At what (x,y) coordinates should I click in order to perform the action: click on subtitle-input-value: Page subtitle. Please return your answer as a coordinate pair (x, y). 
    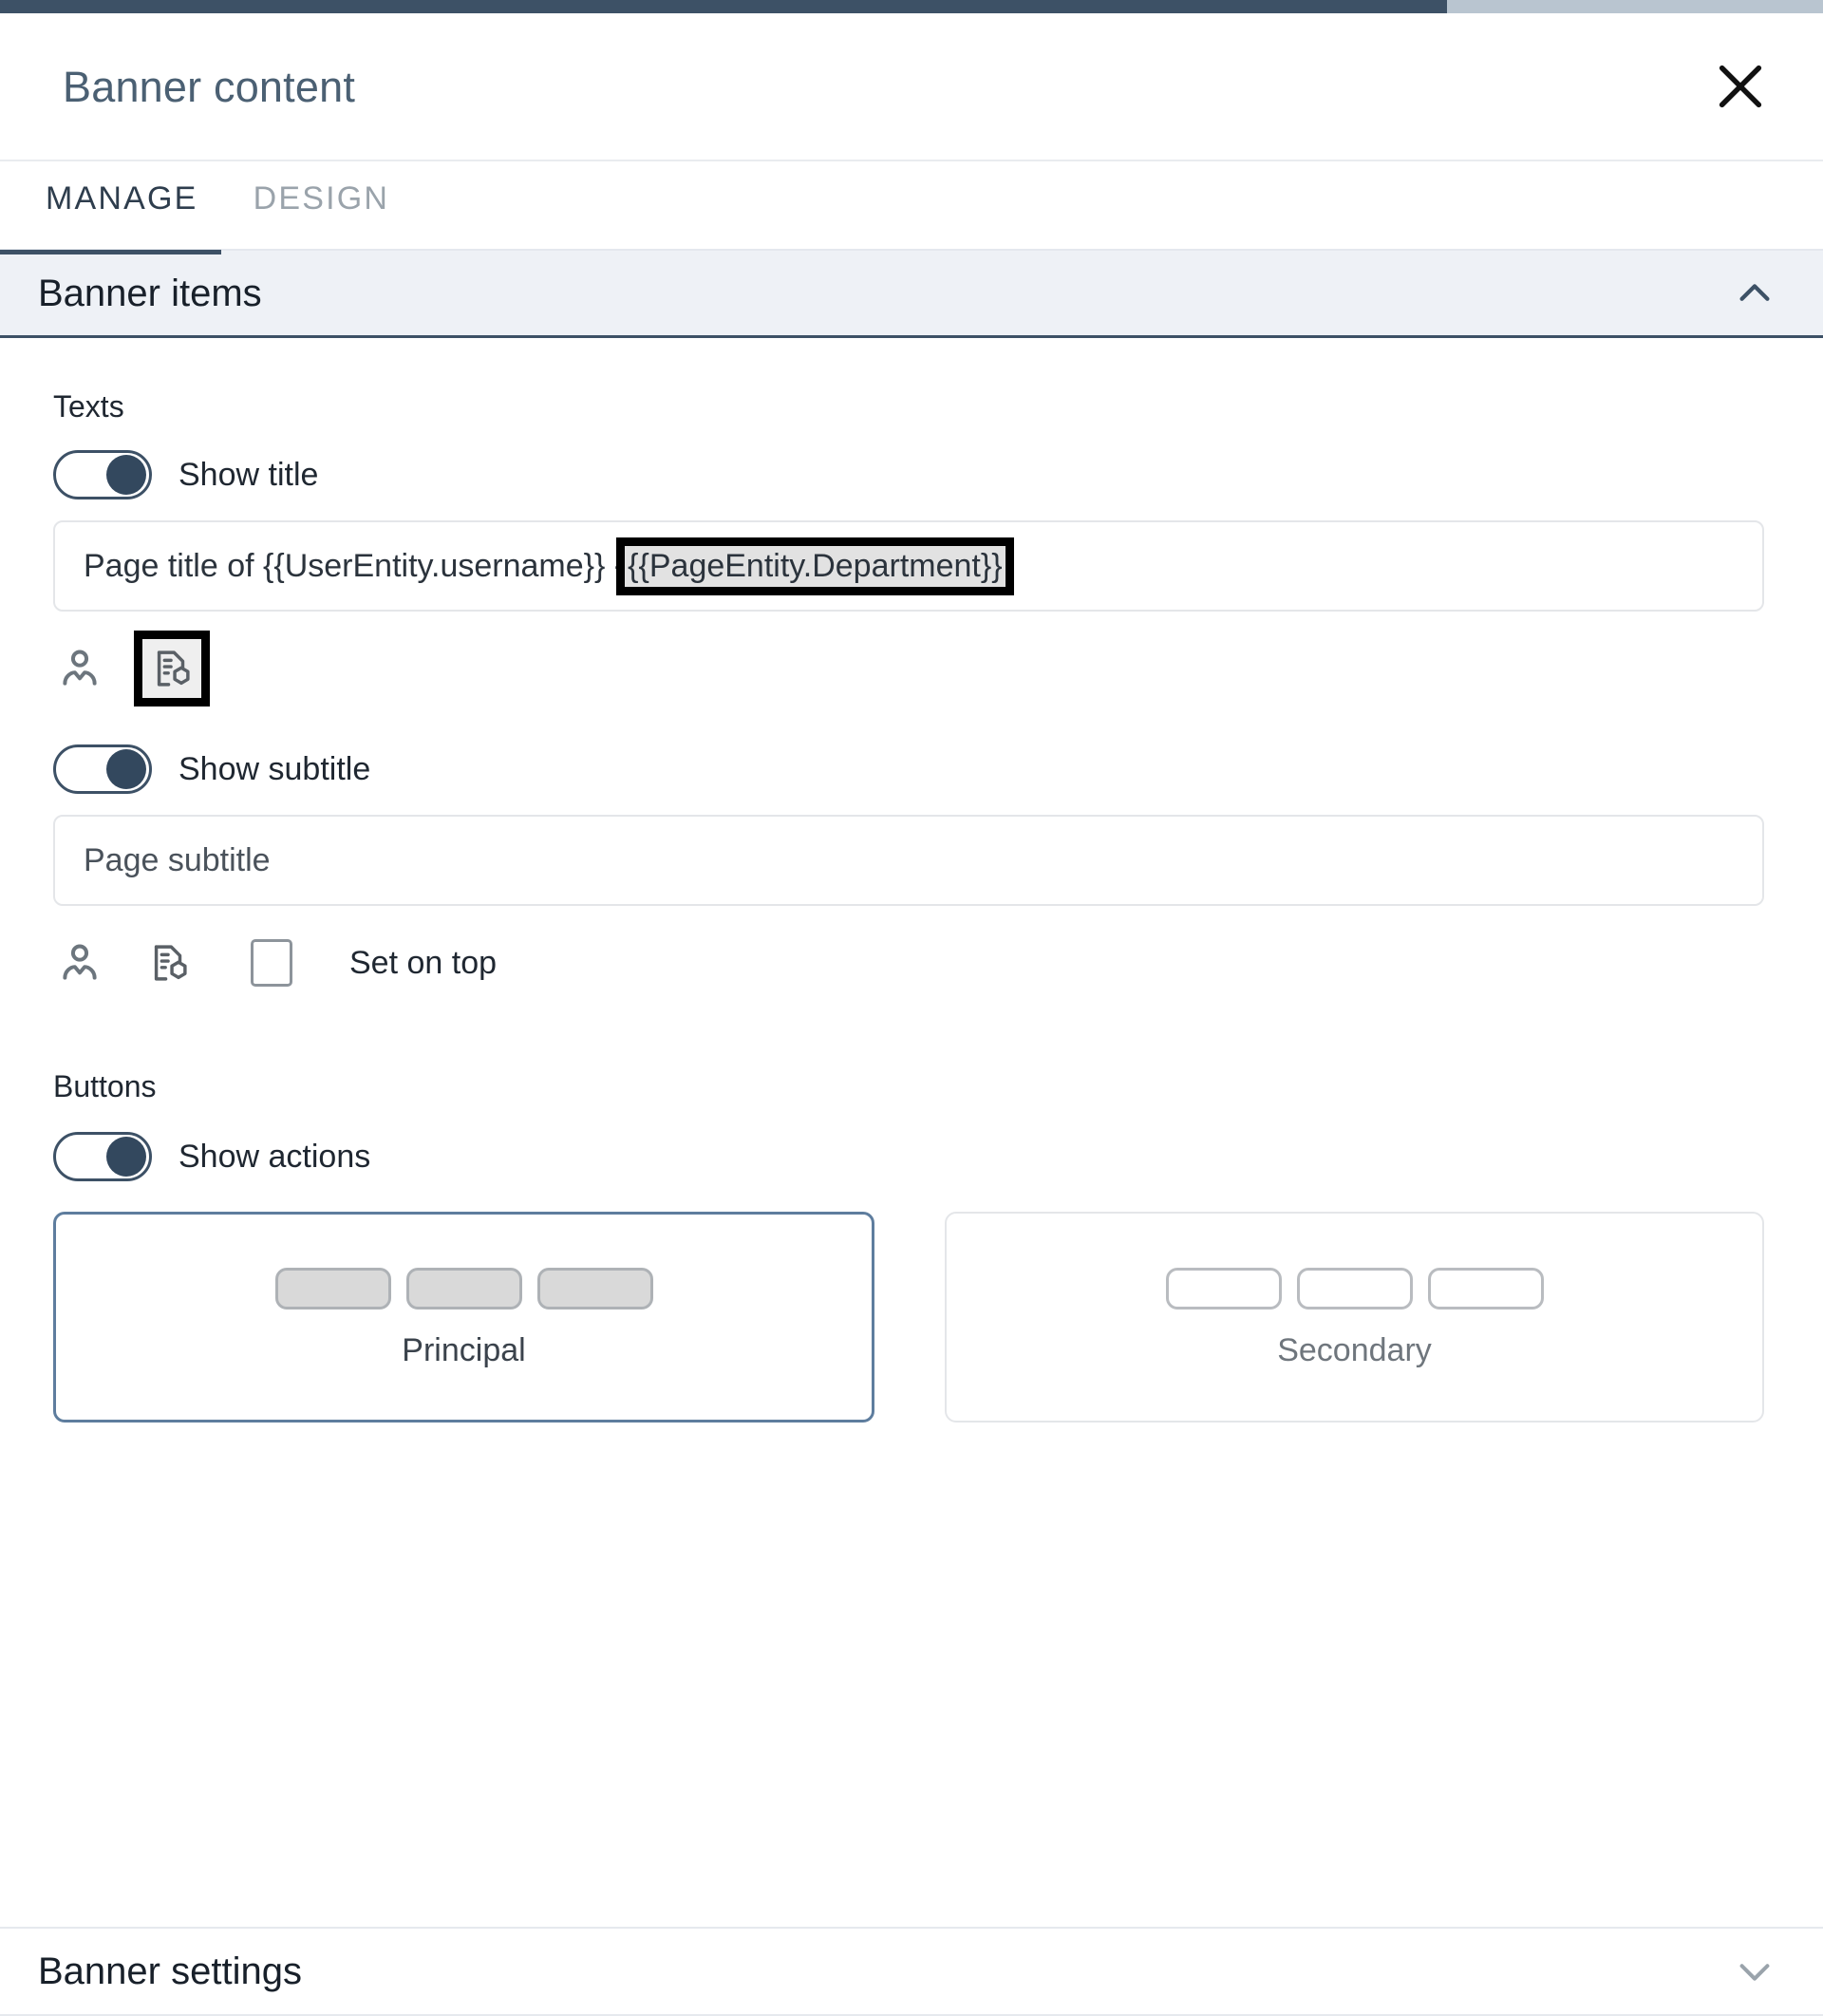
    Looking at the image, I should click on (177, 859).